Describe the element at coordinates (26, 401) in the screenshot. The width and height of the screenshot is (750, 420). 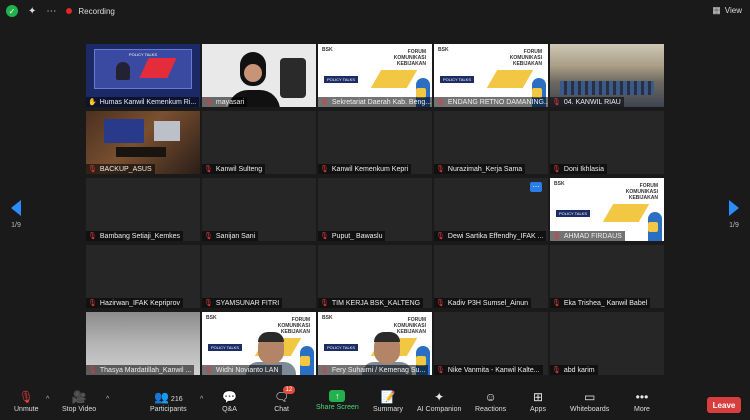
I see `unmute-button: 🎙 Unmute` at that location.